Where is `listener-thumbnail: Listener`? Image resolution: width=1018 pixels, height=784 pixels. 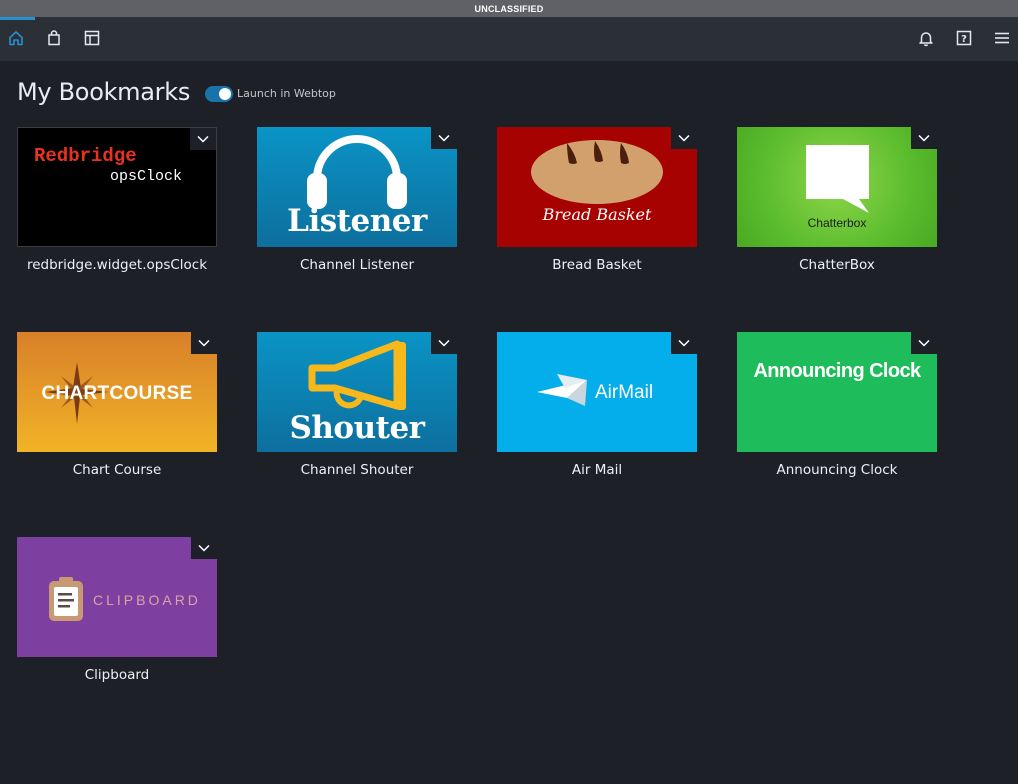 listener-thumbnail: Listener is located at coordinates (357, 187).